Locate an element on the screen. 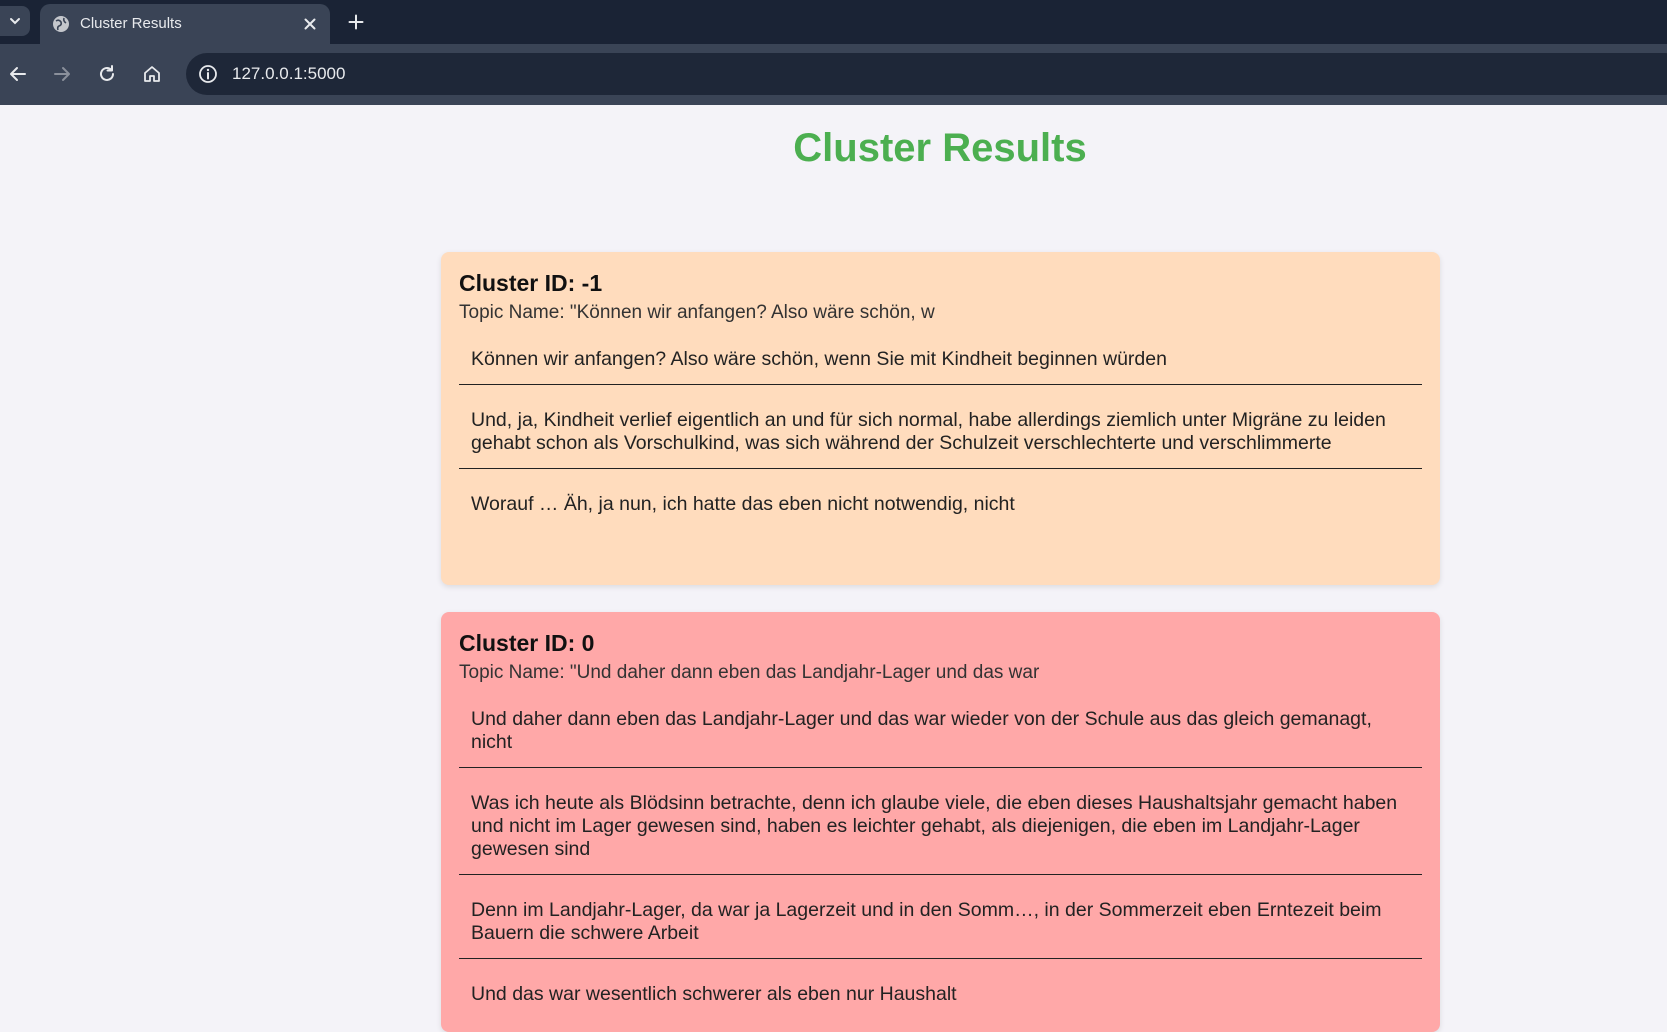 This screenshot has height=1032, width=1667. arrow-right-icon is located at coordinates (62, 74).